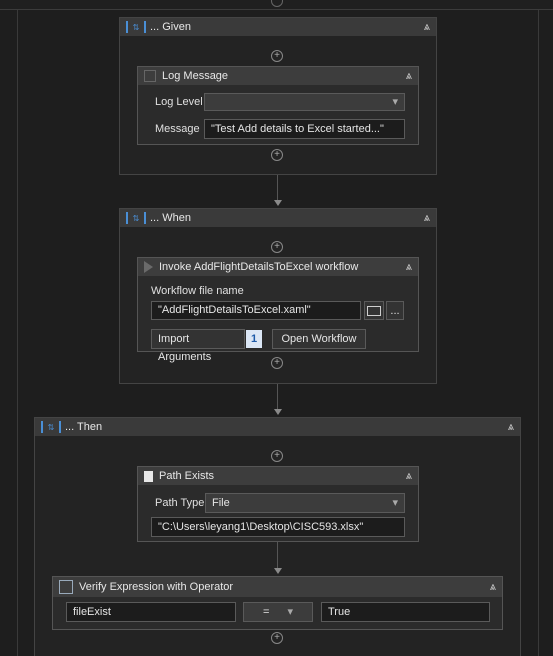  I want to click on folder-icon, so click(374, 310).